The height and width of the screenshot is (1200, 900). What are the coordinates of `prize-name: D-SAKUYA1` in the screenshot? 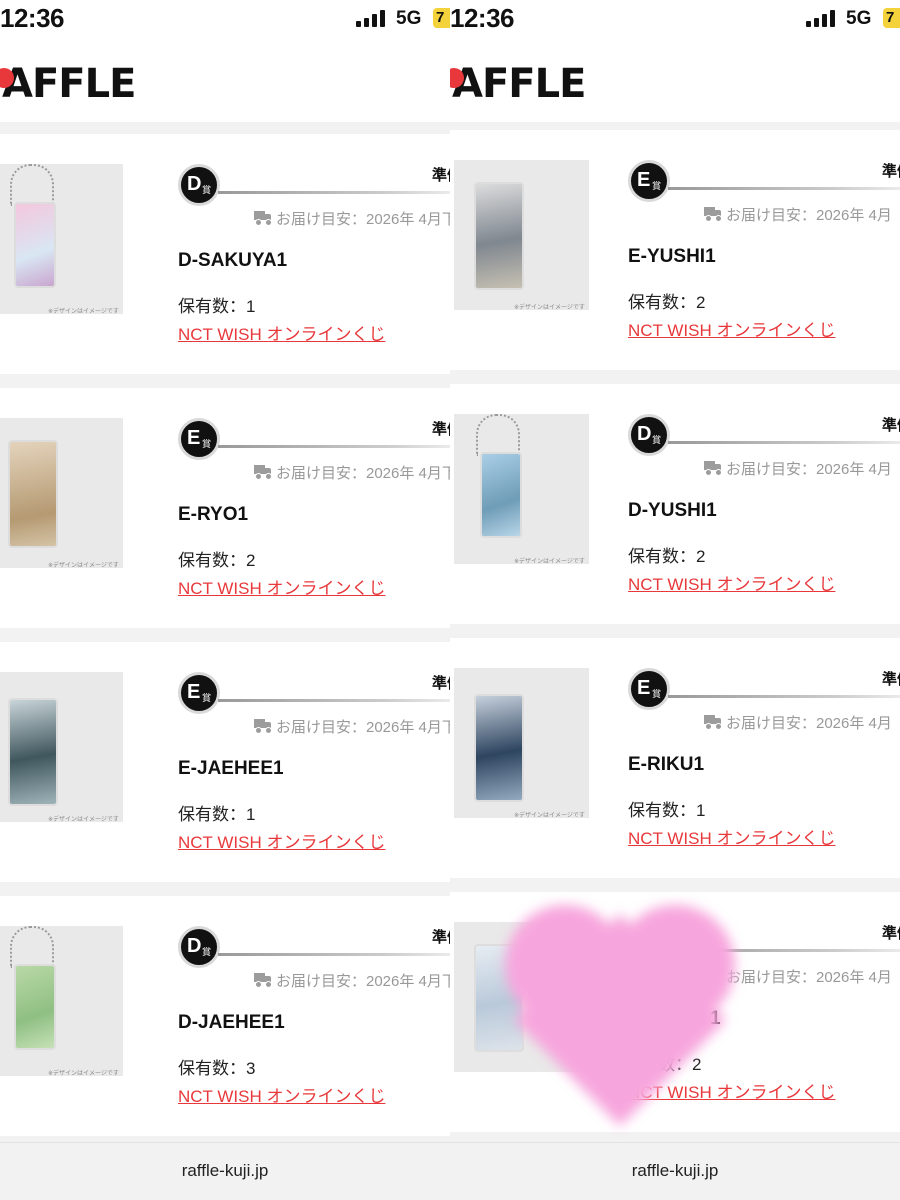 It's located at (233, 260).